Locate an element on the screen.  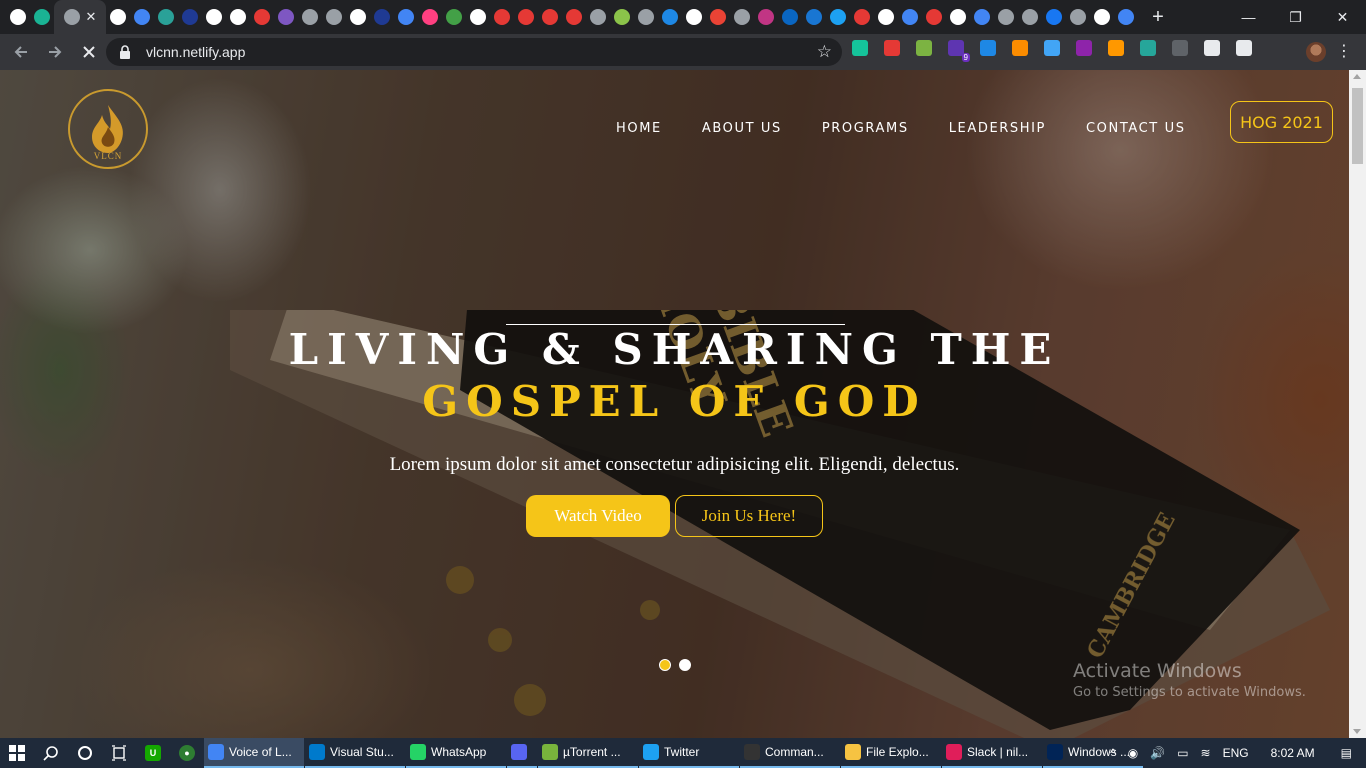
search-button is located at coordinates (51, 753).